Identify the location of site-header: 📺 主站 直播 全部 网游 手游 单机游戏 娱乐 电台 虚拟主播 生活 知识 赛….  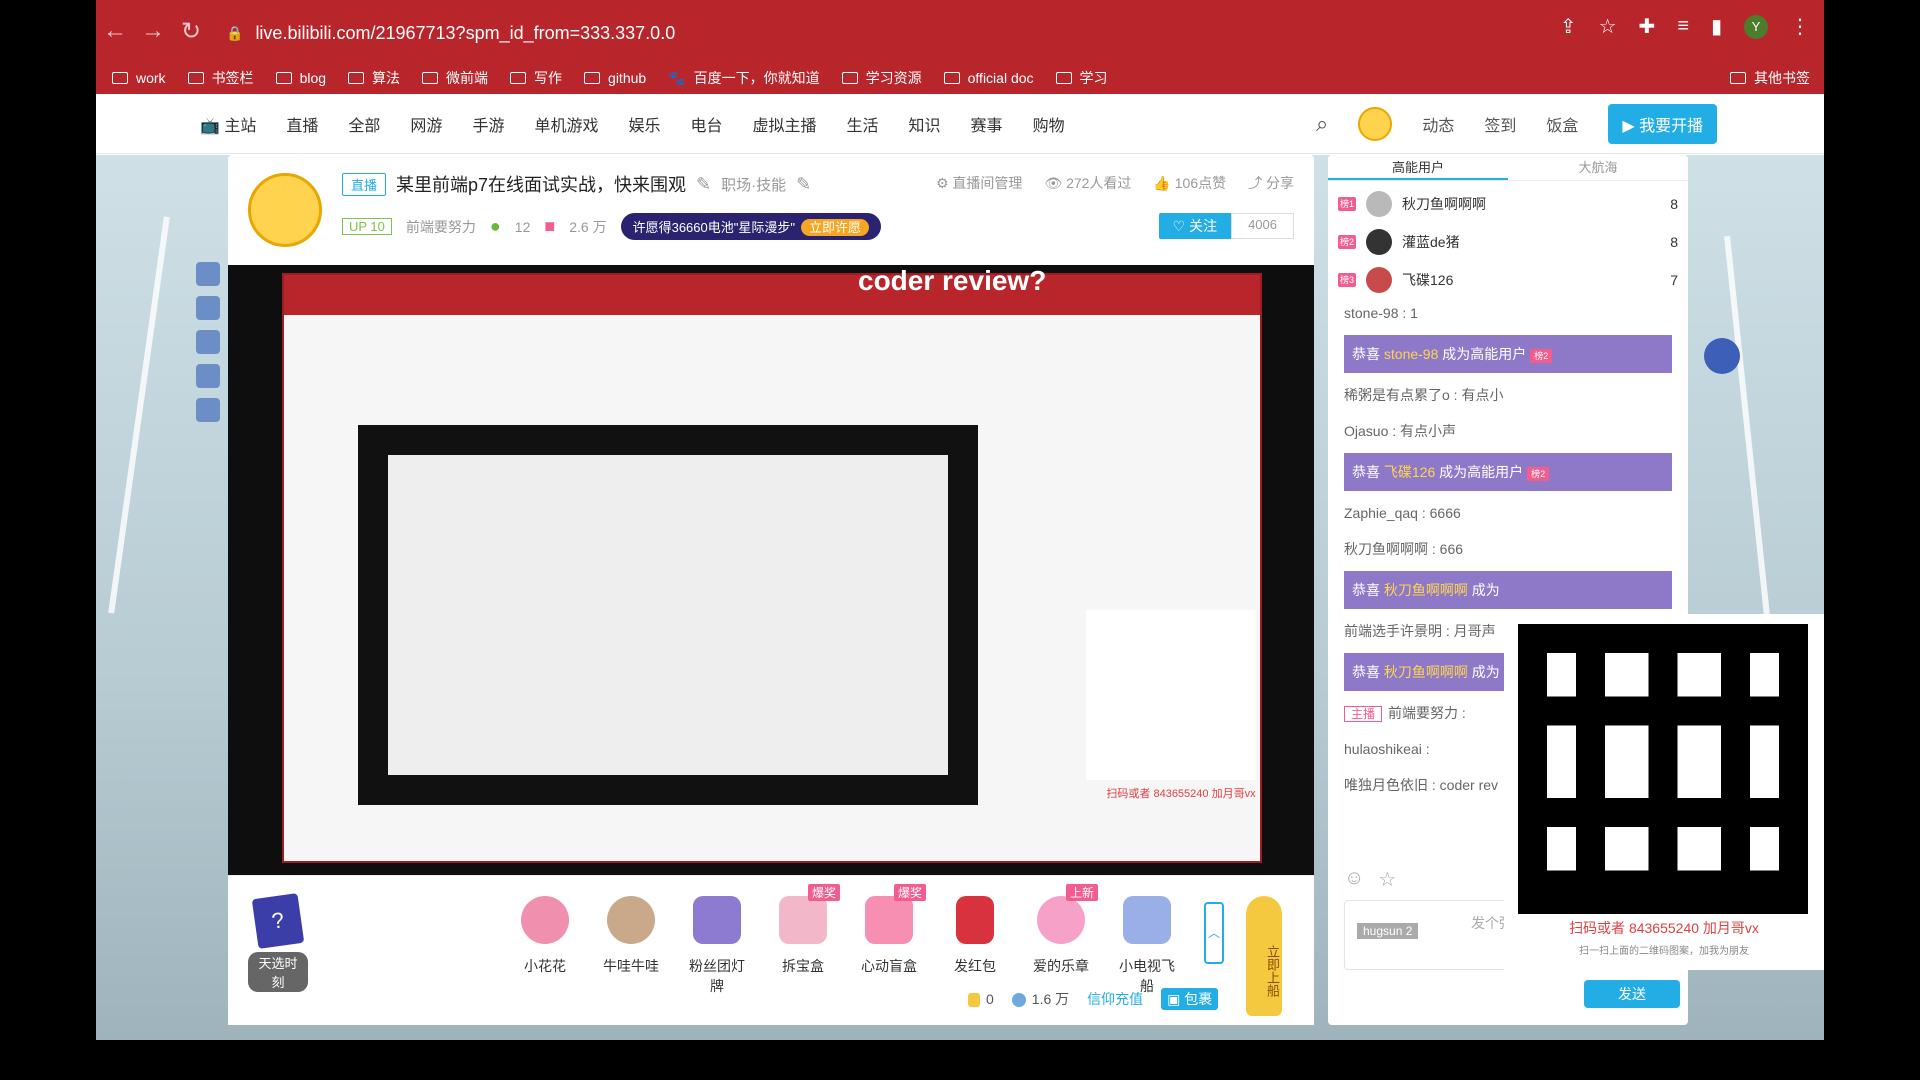
(960, 124).